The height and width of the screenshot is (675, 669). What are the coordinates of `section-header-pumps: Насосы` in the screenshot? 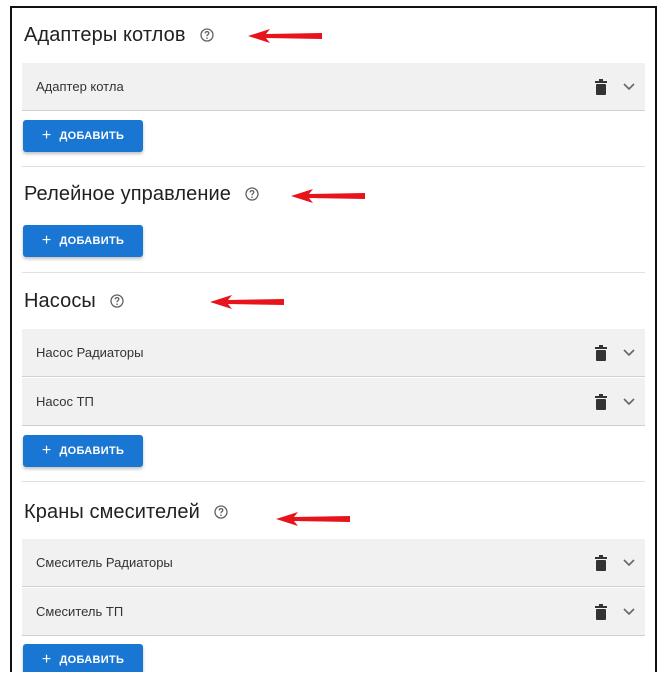 It's located at (74, 301).